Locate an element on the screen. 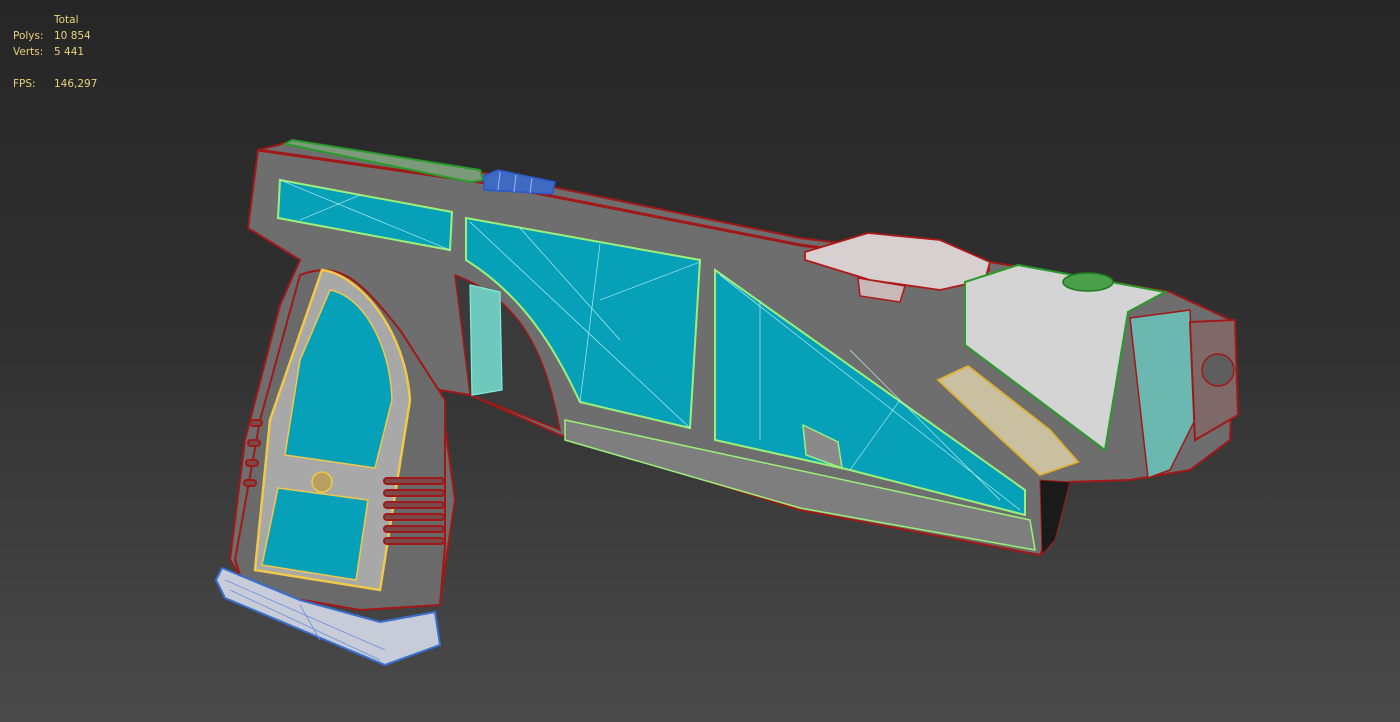  grip-inset-lower is located at coordinates (315, 534).